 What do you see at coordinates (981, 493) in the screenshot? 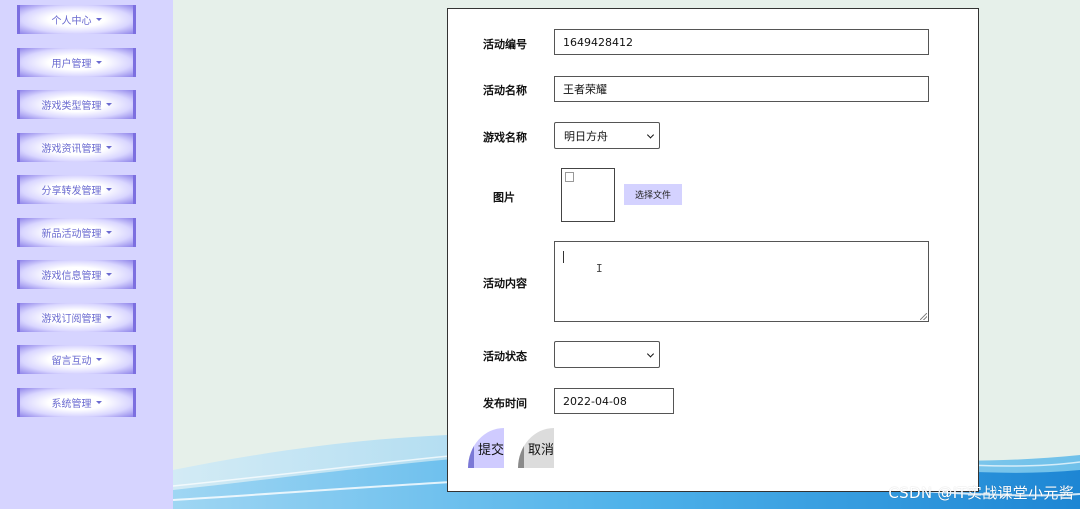
I see `watermark: CSDN @IT实战课堂小元酱` at bounding box center [981, 493].